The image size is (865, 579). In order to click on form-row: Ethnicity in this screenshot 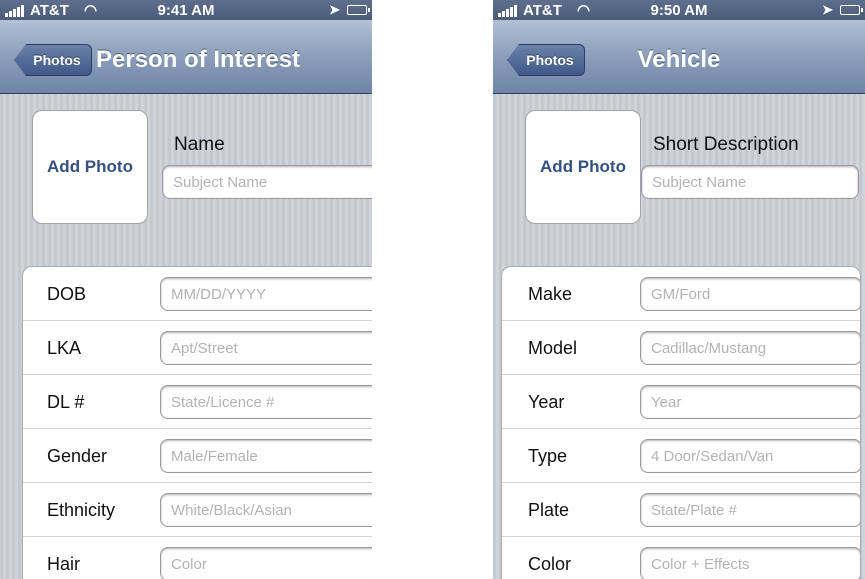, I will do `click(197, 510)`.